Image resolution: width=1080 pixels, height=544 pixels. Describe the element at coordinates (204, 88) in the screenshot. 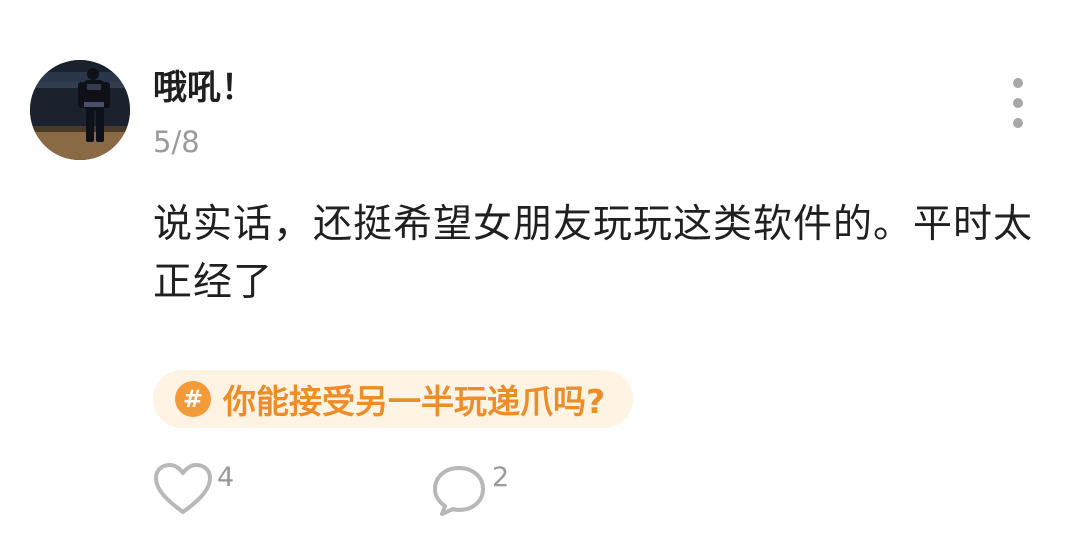

I see `author-name: 哦吼！` at that location.